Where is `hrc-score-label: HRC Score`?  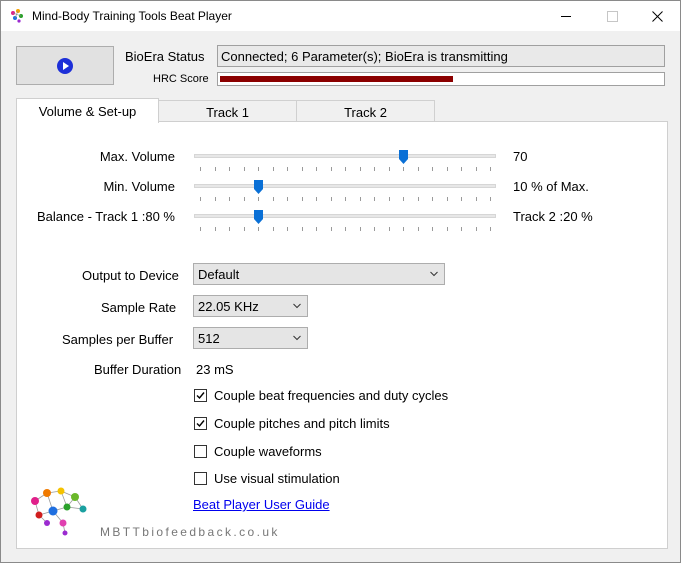 hrc-score-label: HRC Score is located at coordinates (181, 79).